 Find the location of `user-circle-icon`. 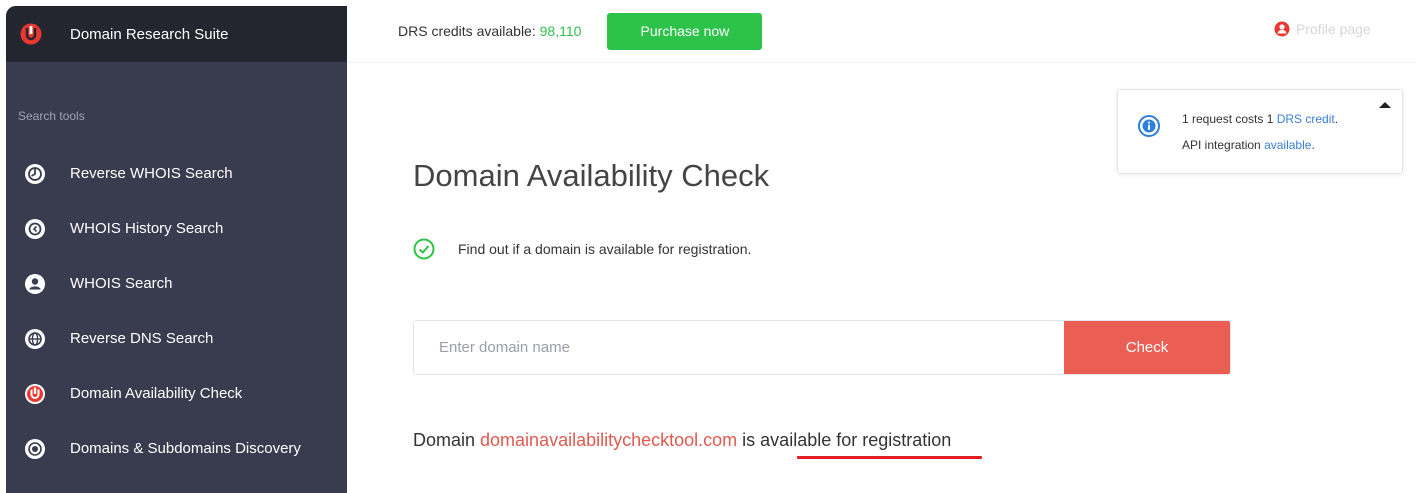

user-circle-icon is located at coordinates (35, 284).